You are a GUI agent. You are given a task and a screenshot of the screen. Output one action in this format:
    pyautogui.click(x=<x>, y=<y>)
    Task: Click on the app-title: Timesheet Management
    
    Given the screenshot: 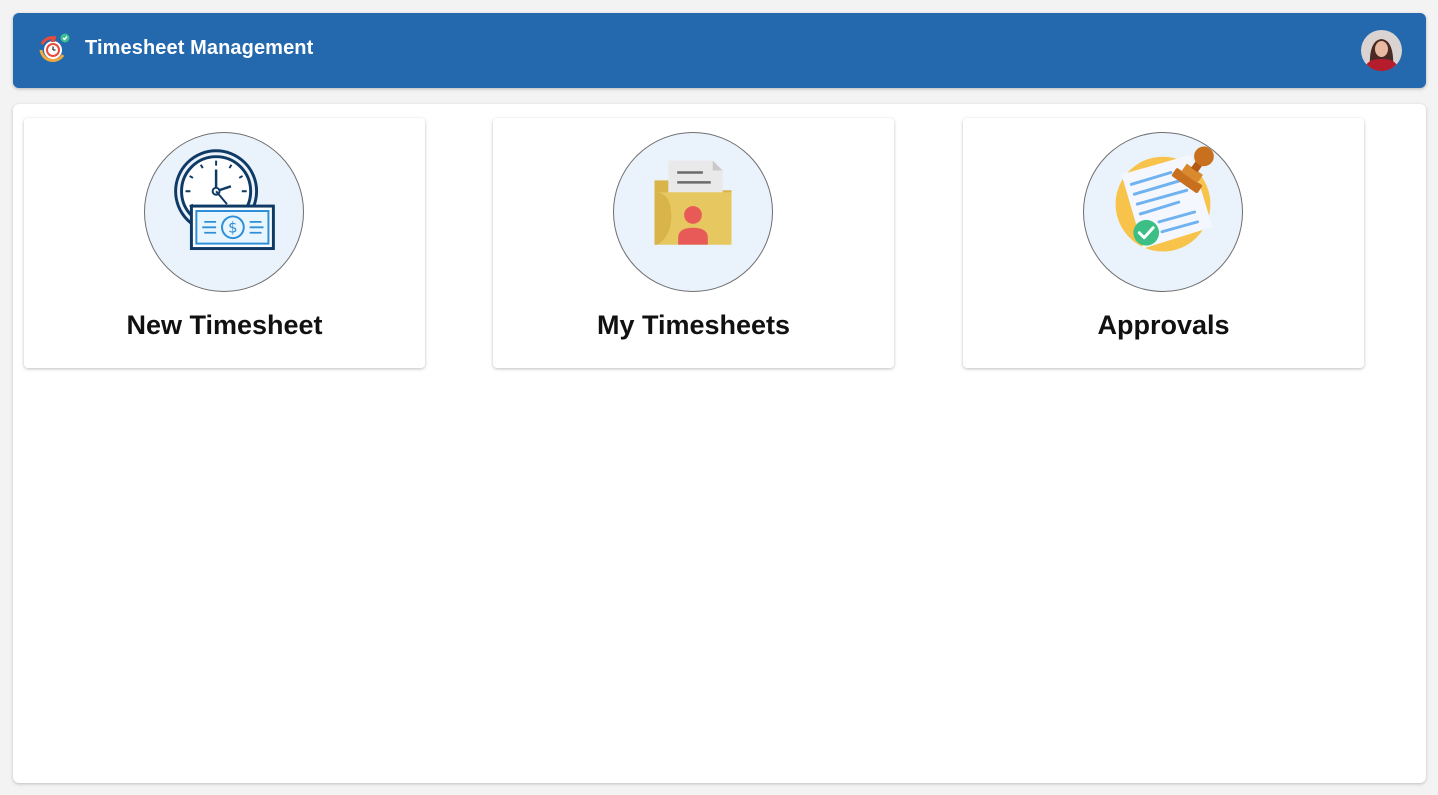 What is the action you would take?
    pyautogui.click(x=199, y=48)
    